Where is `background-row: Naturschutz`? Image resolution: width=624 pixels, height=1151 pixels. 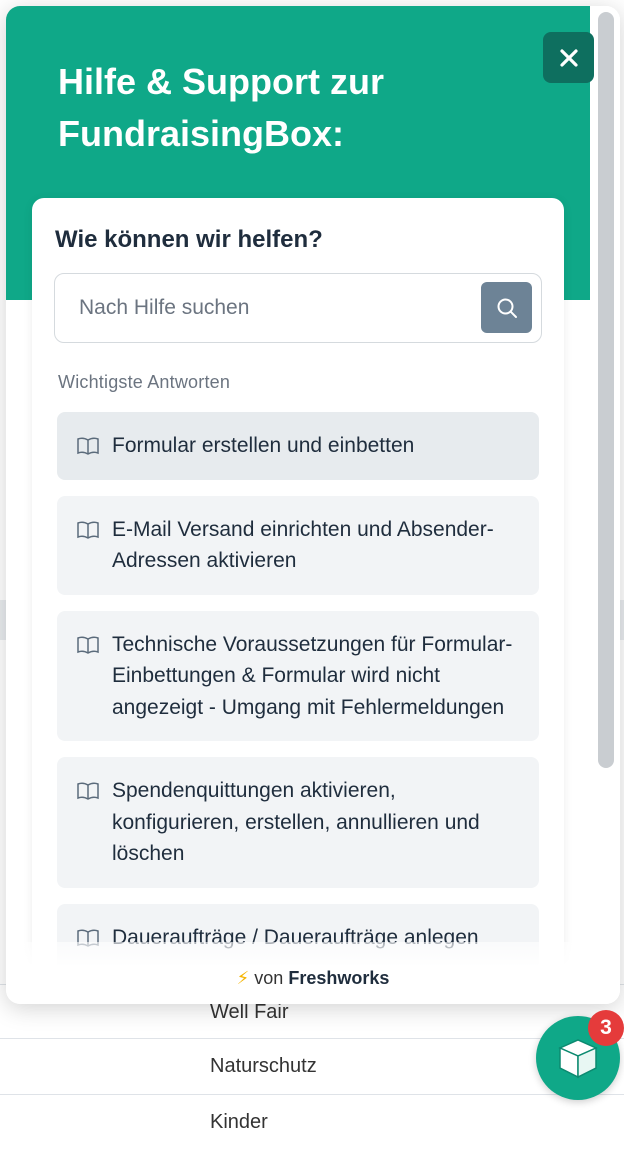
background-row: Naturschutz is located at coordinates (312, 1066).